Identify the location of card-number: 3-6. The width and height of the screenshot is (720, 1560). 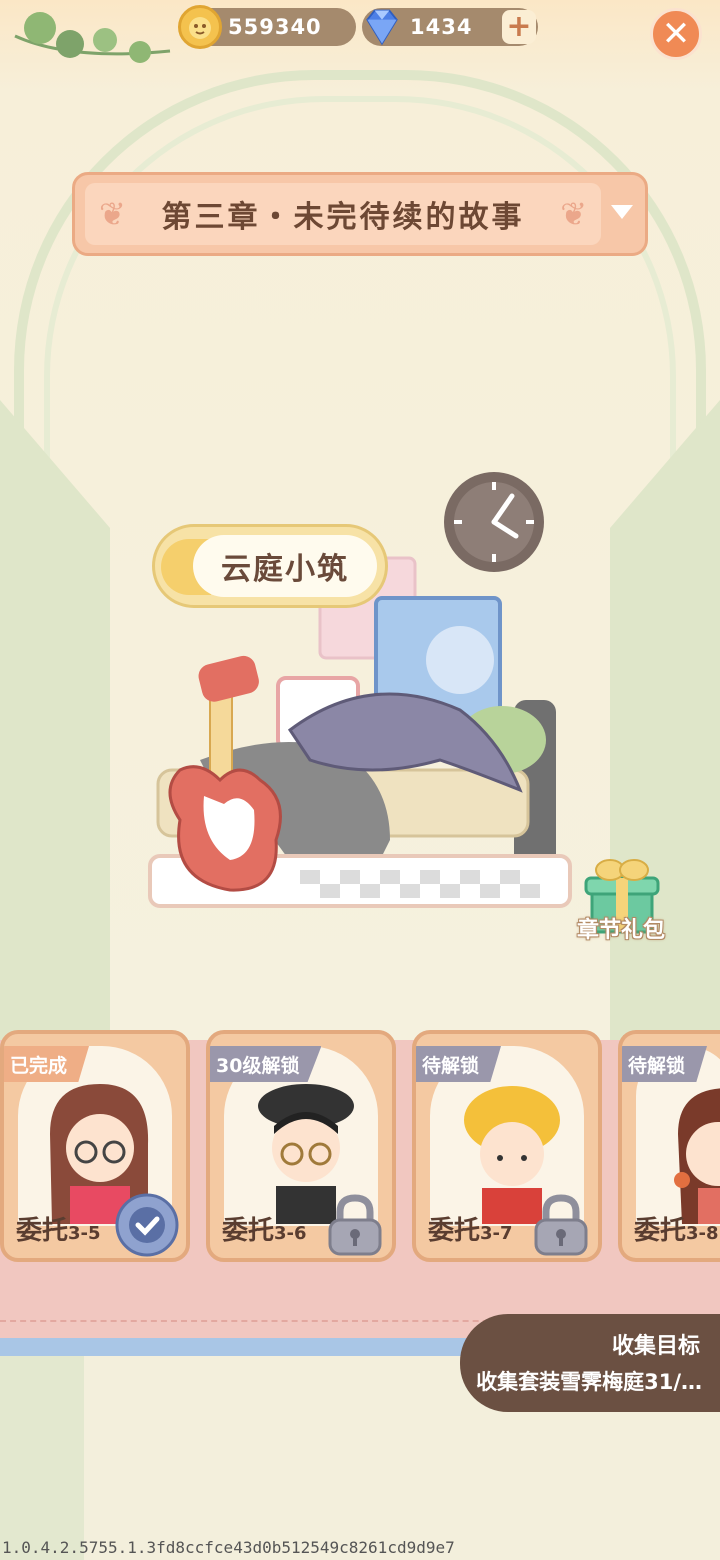
(290, 1233).